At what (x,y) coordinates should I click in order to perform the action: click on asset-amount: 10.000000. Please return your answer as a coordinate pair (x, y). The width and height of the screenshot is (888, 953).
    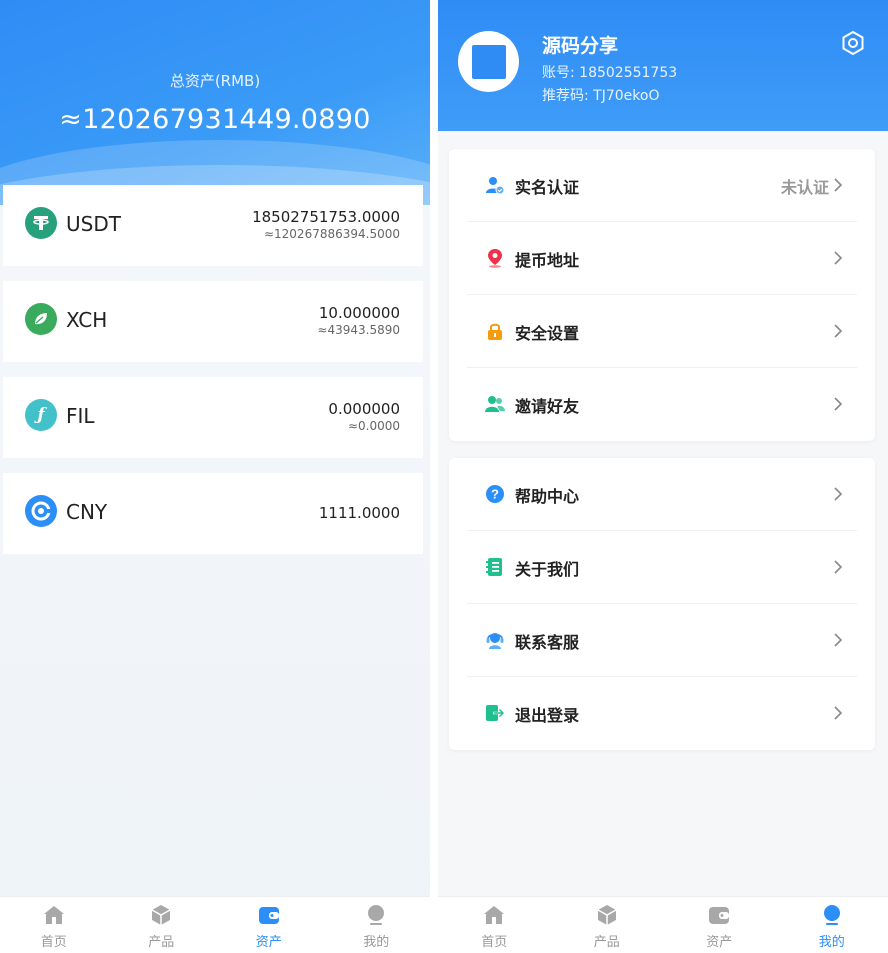
    Looking at the image, I should click on (359, 313).